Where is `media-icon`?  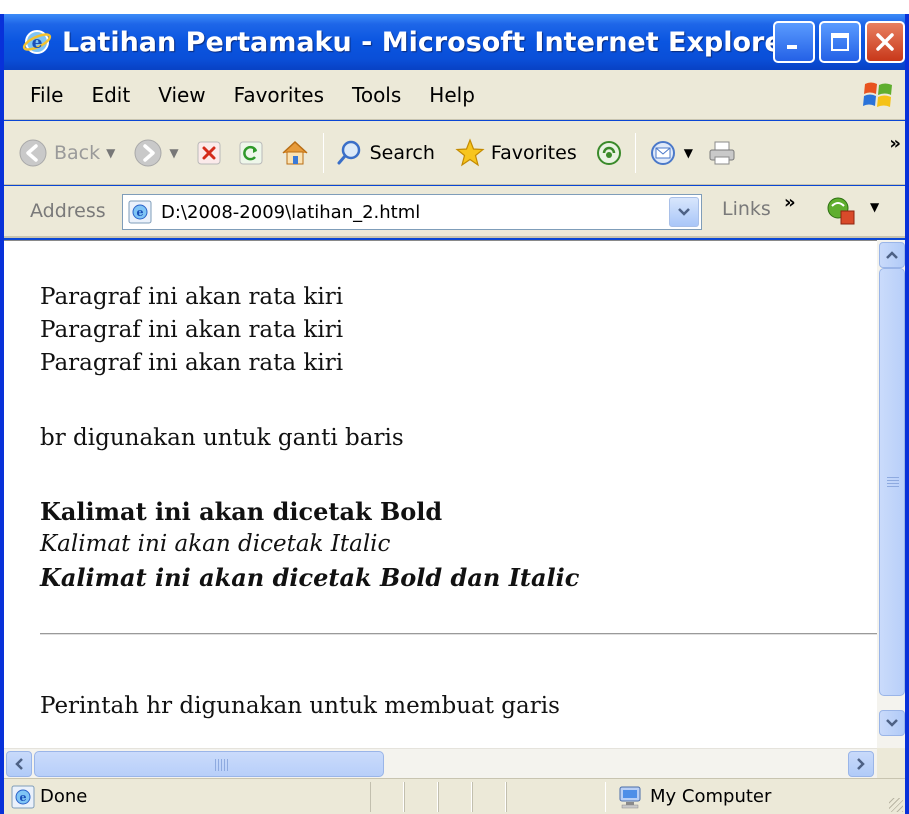
media-icon is located at coordinates (608, 152).